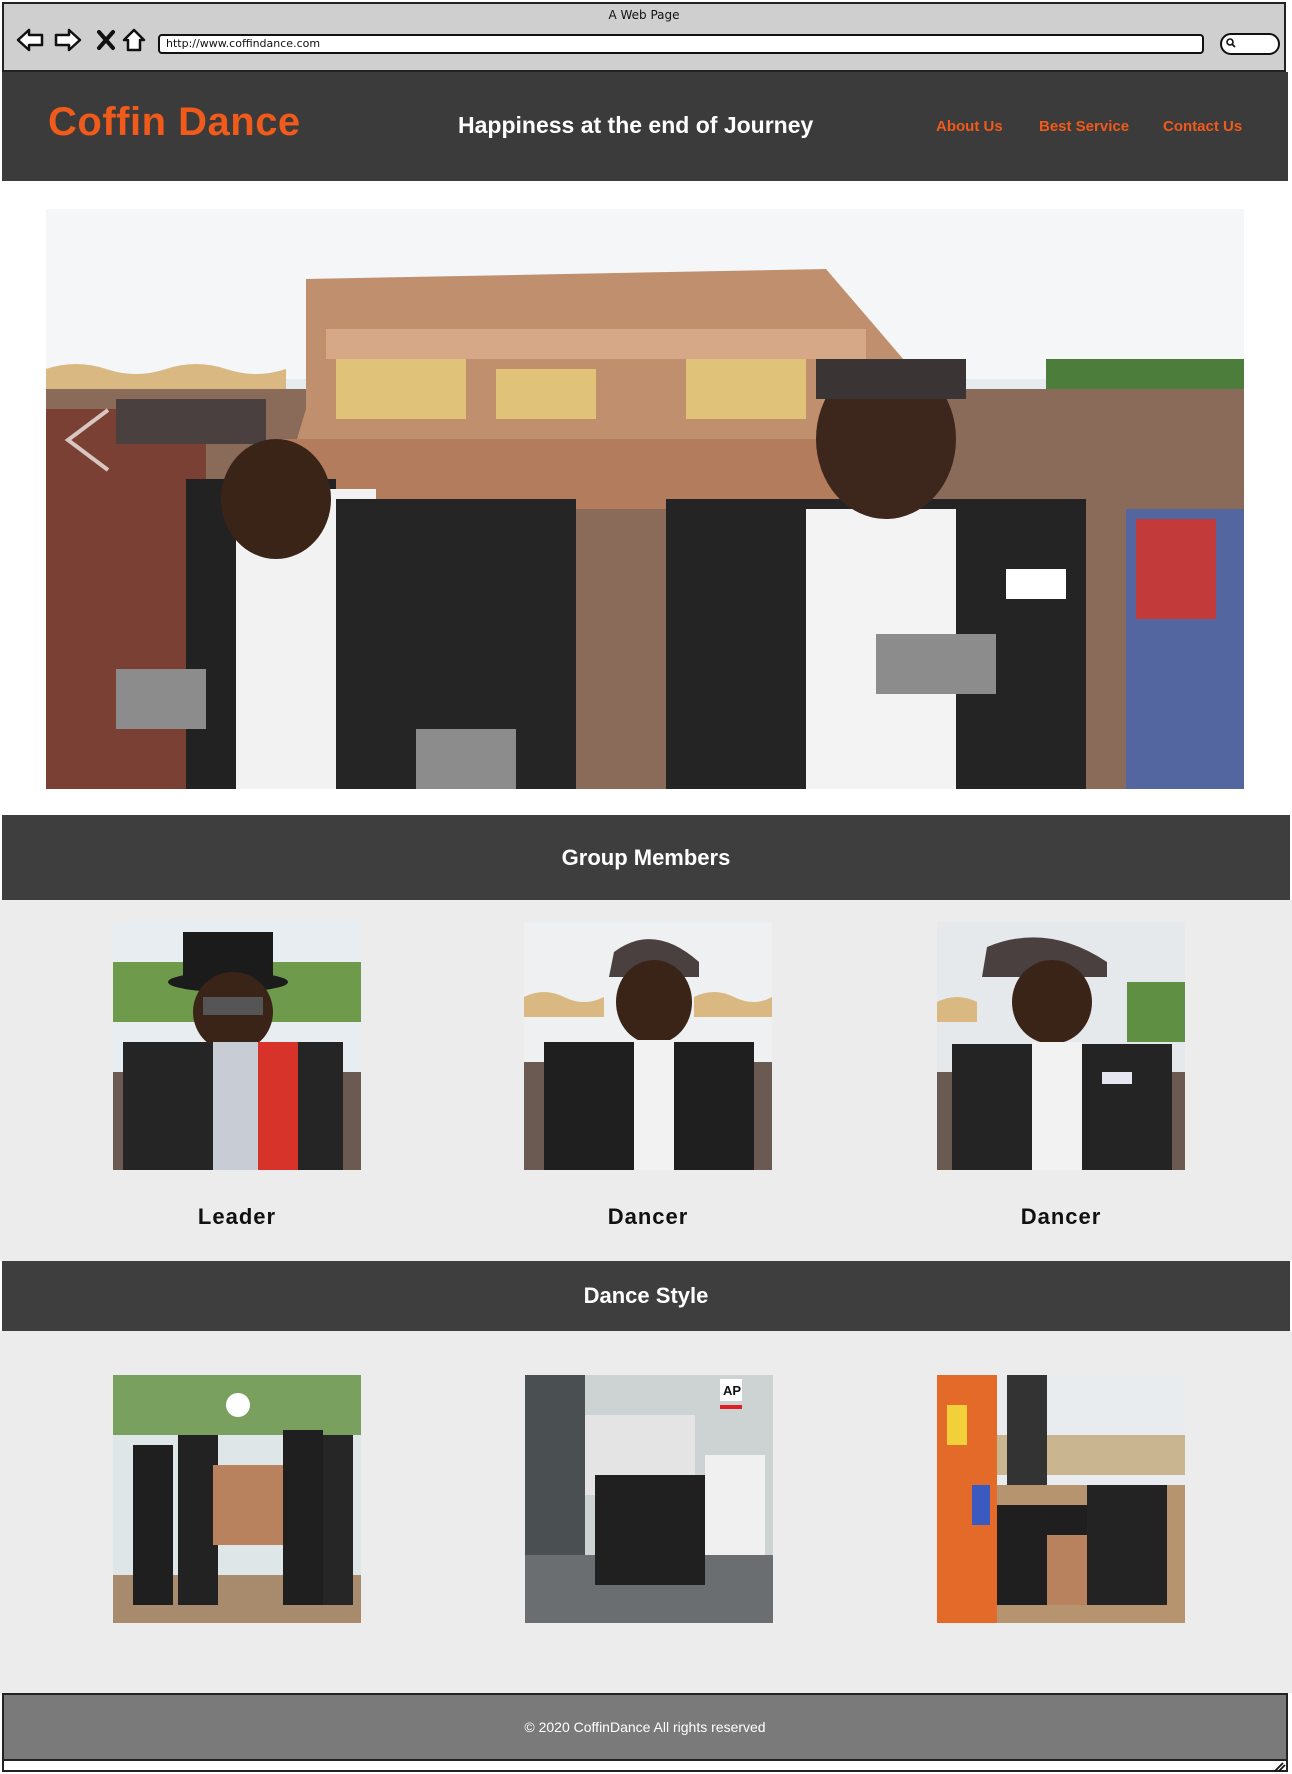 The width and height of the screenshot is (1292, 1774). Describe the element at coordinates (1231, 43) in the screenshot. I see `search-icon` at that location.